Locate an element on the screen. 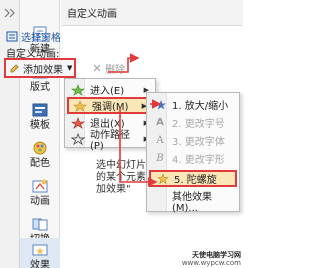  watermark: 天使电脑学习网 www.wypcw.com is located at coordinates (211, 259).